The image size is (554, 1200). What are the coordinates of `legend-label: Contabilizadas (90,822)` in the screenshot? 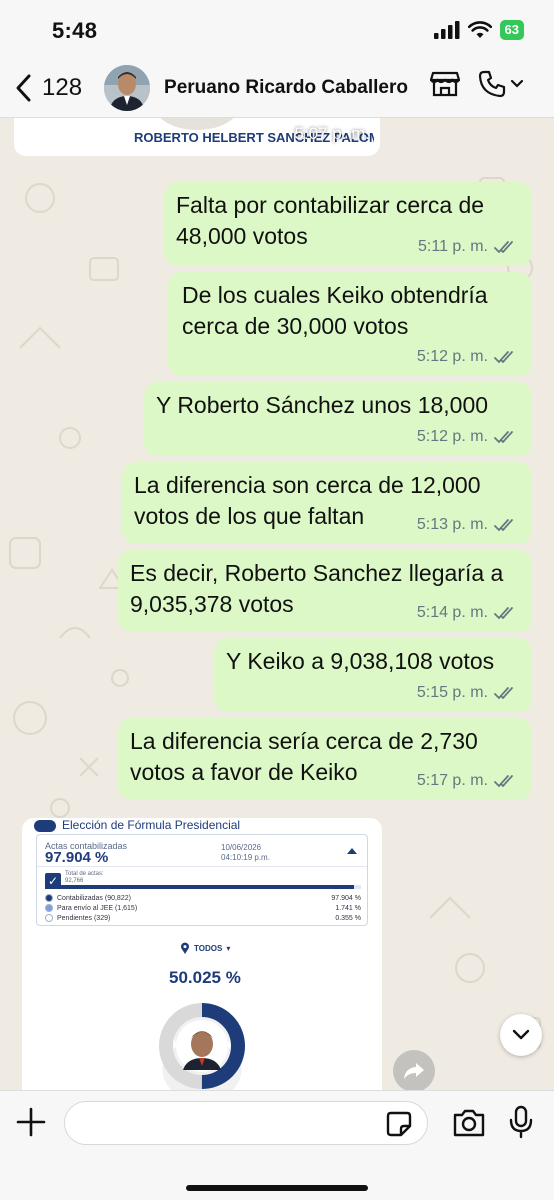 It's located at (94, 898).